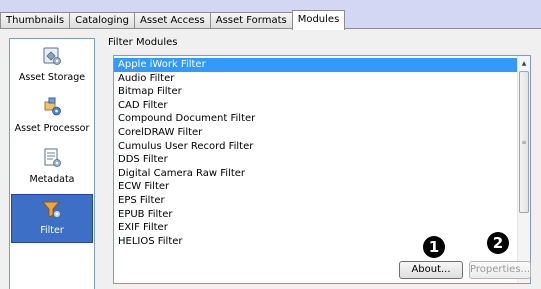 The height and width of the screenshot is (289, 541). What do you see at coordinates (316, 79) in the screenshot?
I see `filter-list-item: Audio Filter` at bounding box center [316, 79].